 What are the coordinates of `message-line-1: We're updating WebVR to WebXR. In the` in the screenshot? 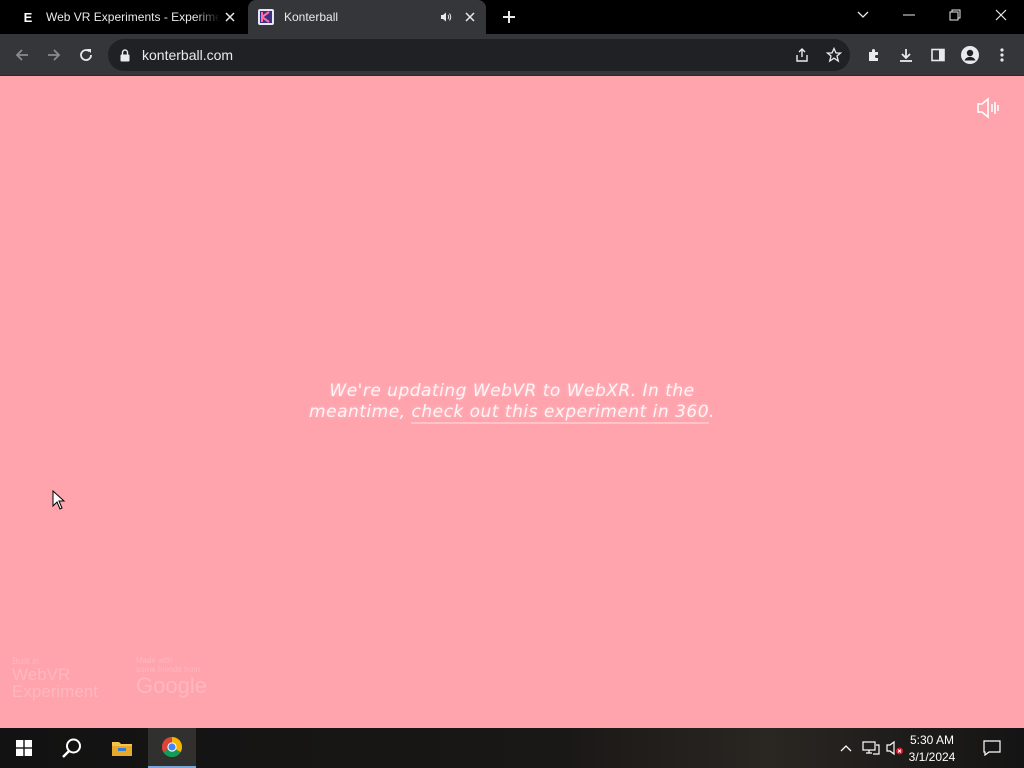 It's located at (512, 391).